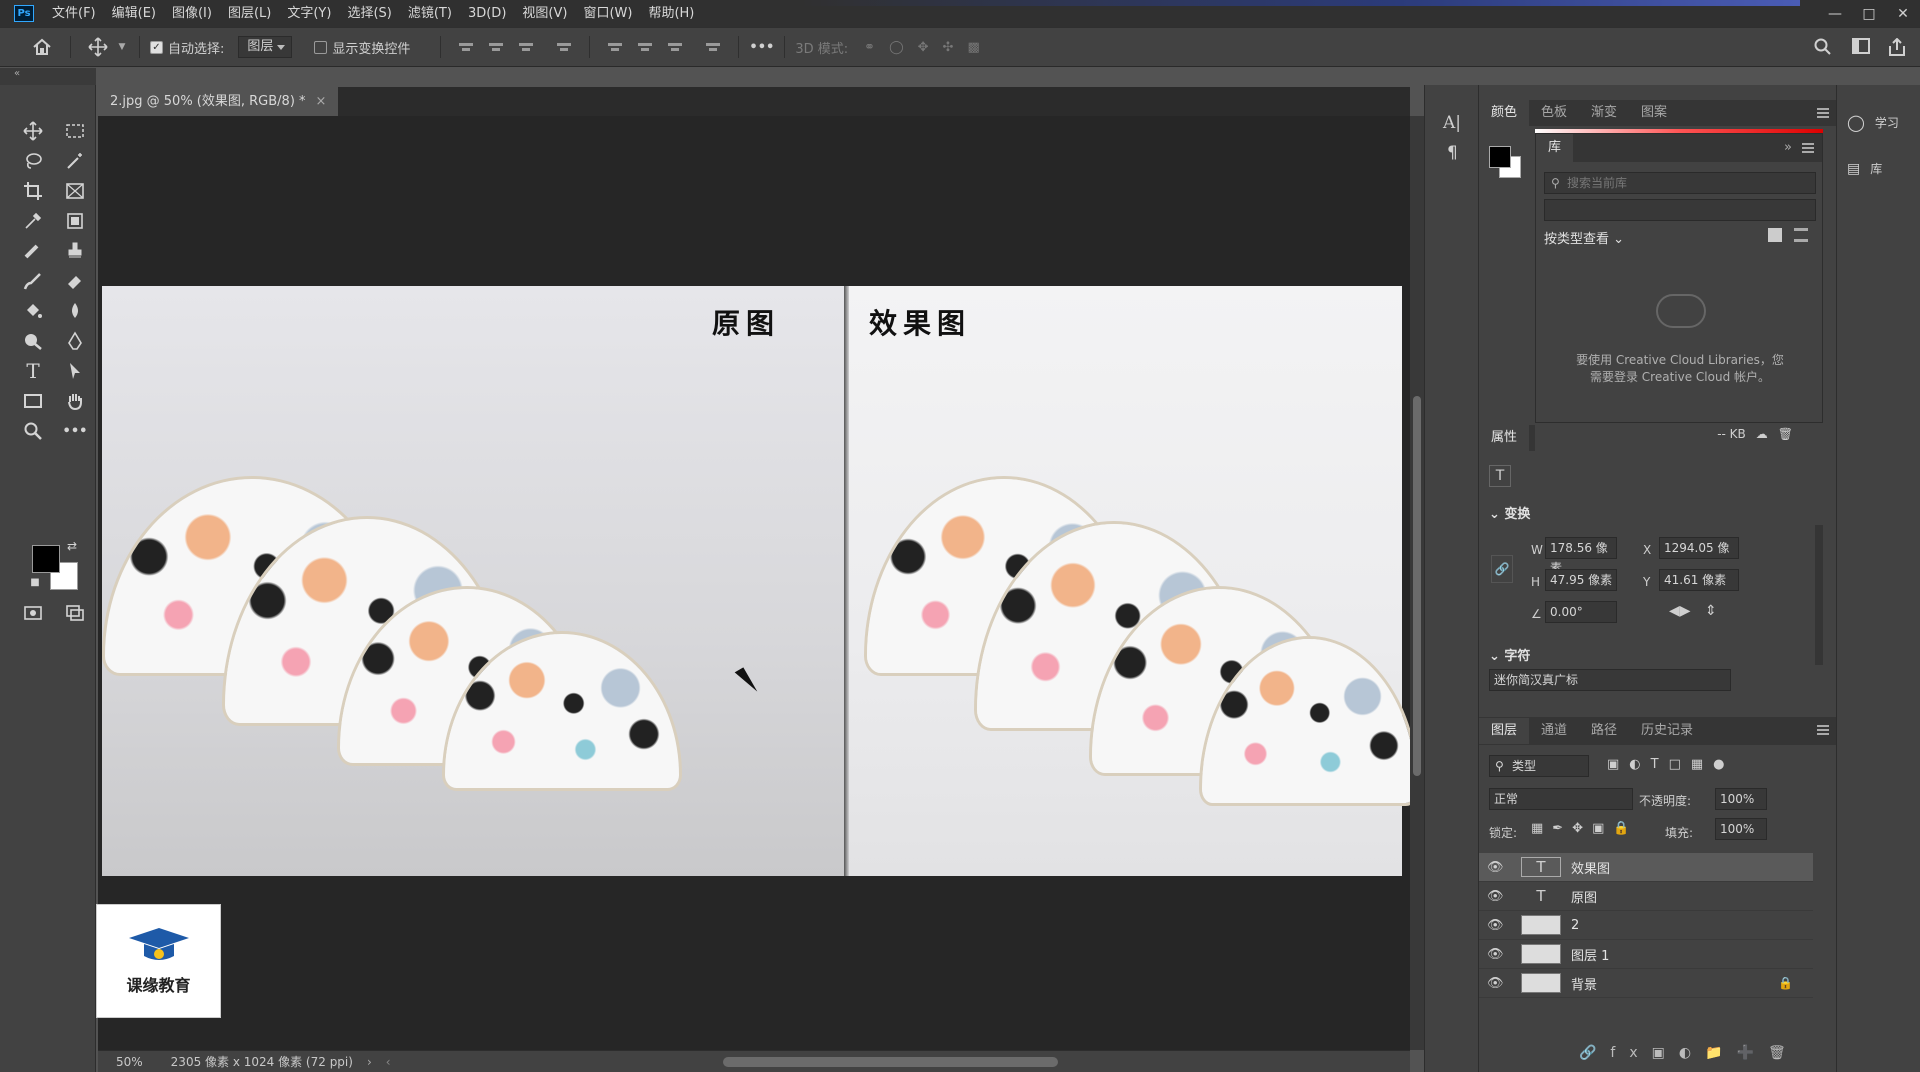 The height and width of the screenshot is (1072, 1920). I want to click on document-info: 2305 像素 x 1024 像素 (72 ppi), so click(262, 1061).